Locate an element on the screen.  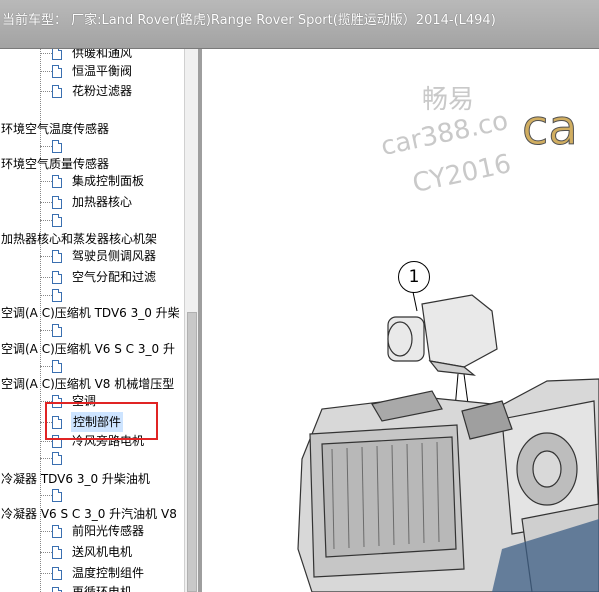
tree-item-thermostatic-valve: 恒温平衡阀 is located at coordinates (102, 71).